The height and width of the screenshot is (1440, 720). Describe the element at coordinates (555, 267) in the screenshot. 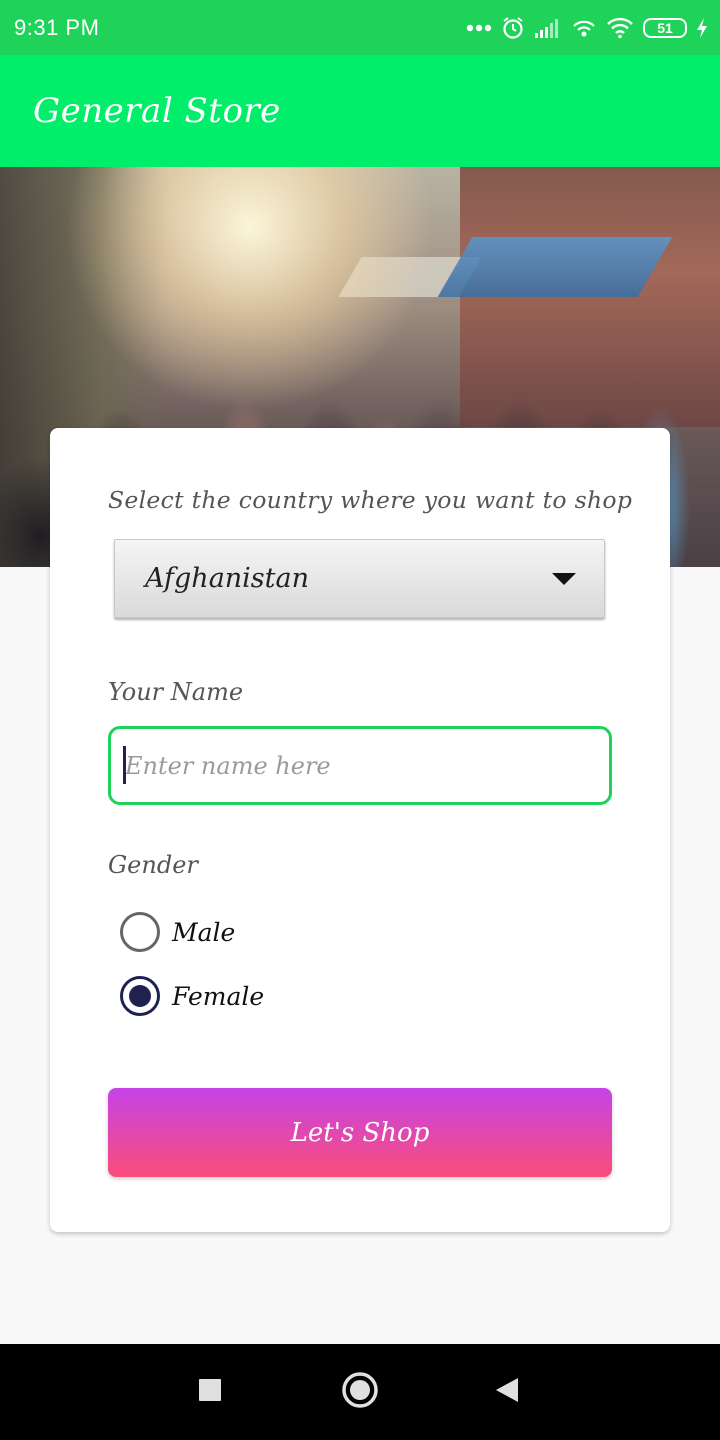

I see `hero-awning-blue` at that location.